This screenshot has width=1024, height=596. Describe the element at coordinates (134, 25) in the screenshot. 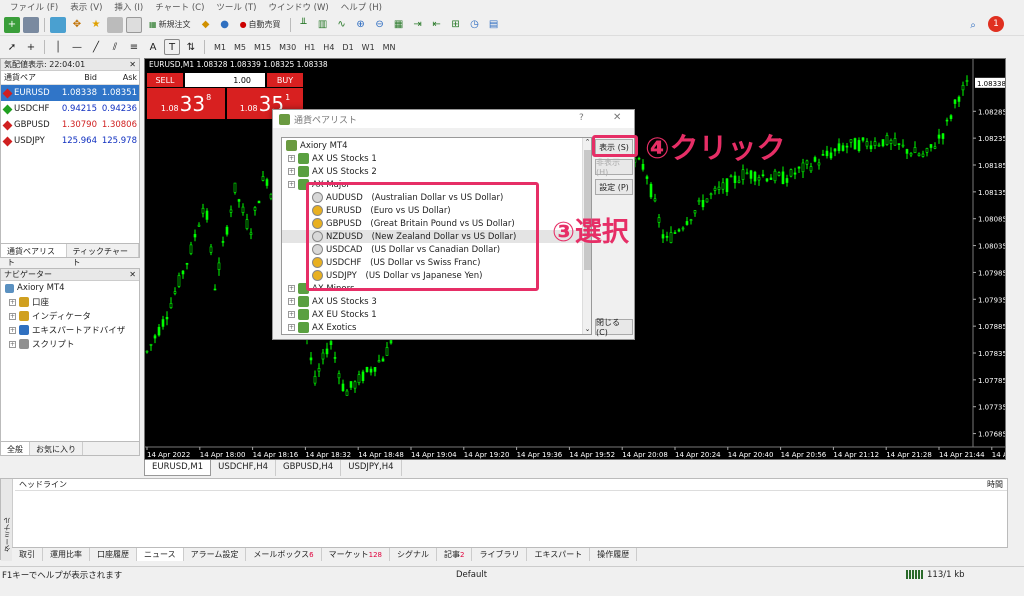

I see `tester-icon` at that location.